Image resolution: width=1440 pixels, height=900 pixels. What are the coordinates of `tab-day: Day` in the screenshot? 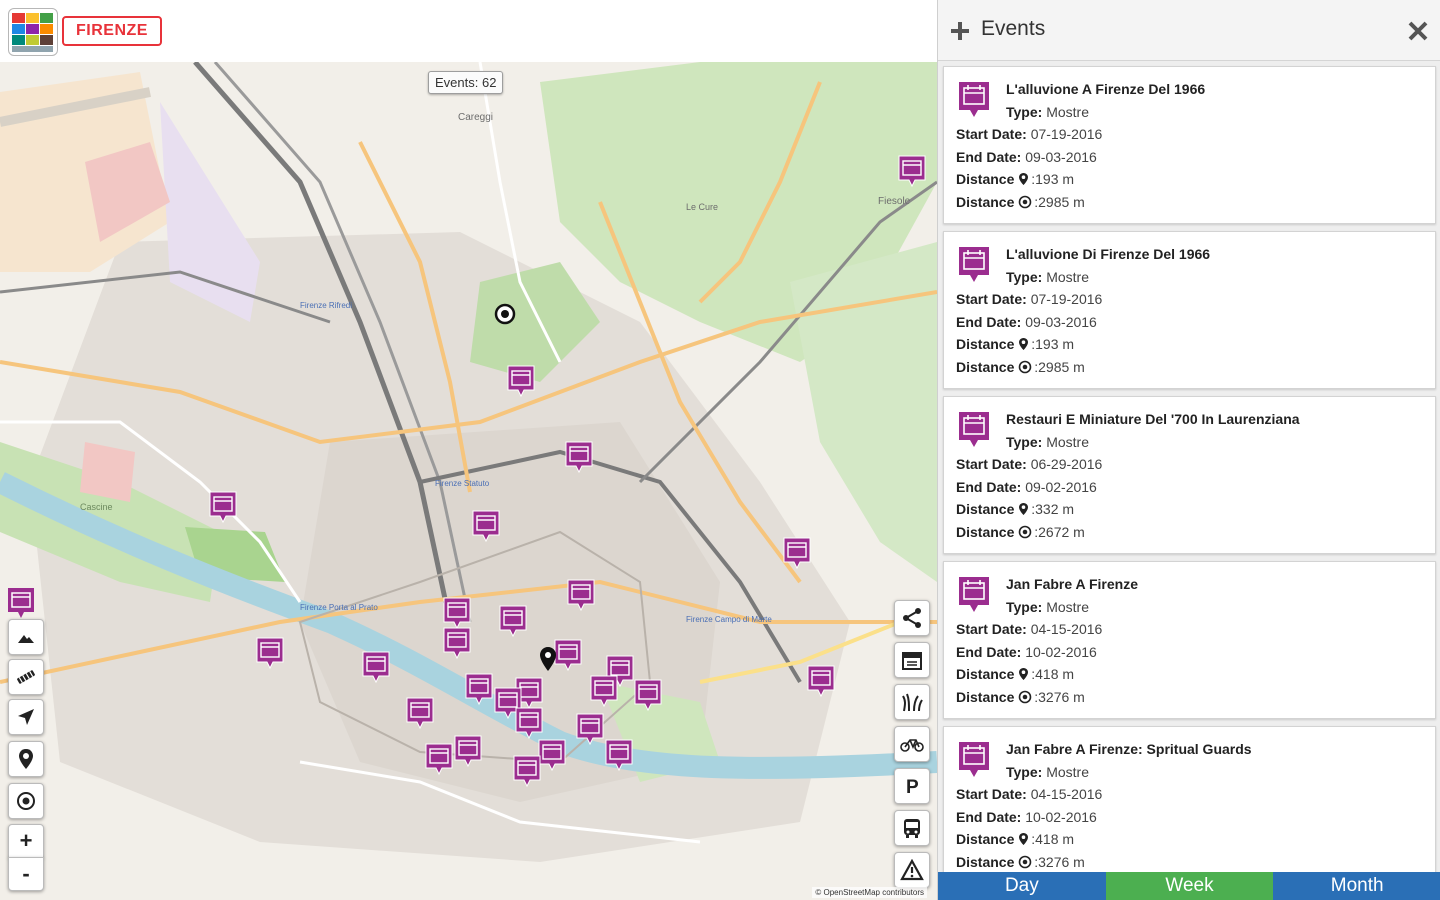 It's located at (1022, 886).